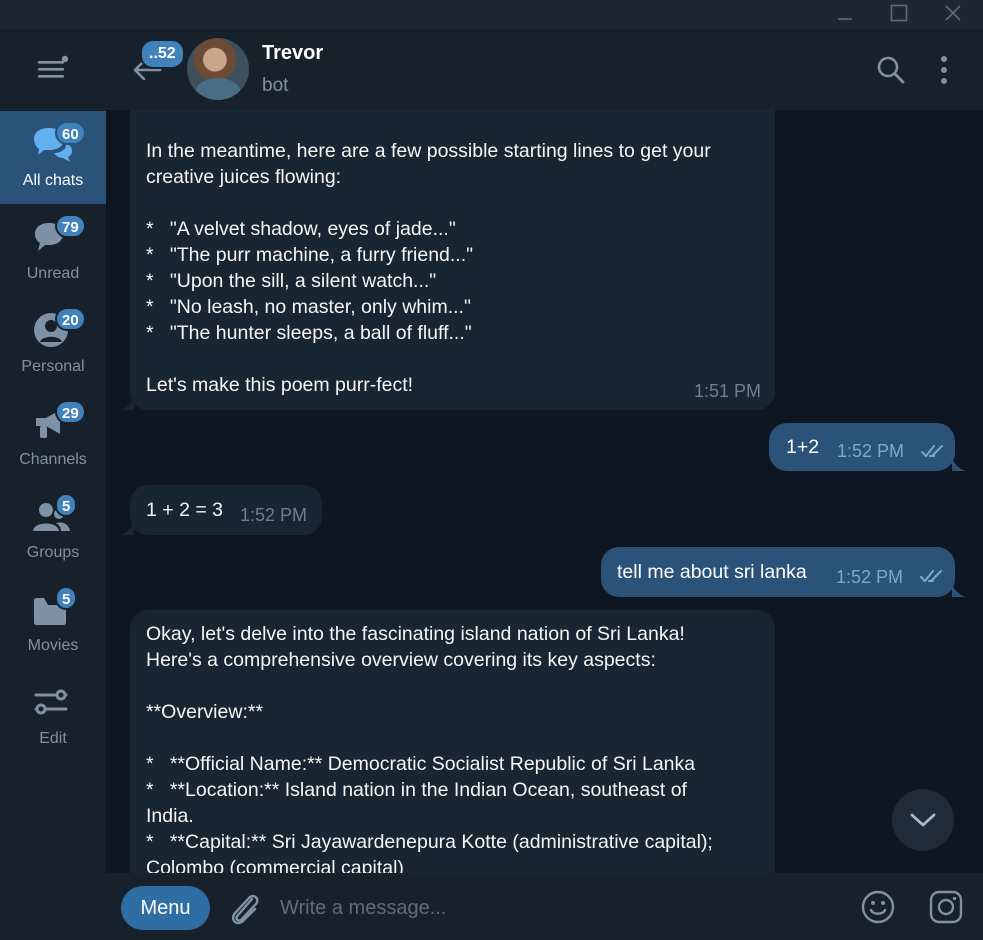 The image size is (983, 940). Describe the element at coordinates (218, 69) in the screenshot. I see `avatar` at that location.